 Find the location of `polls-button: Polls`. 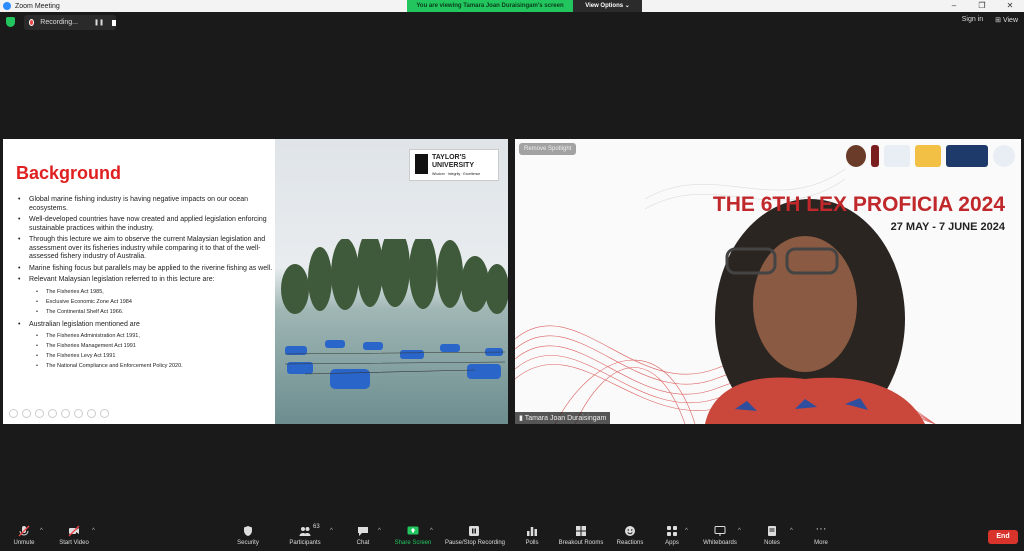

polls-button: Polls is located at coordinates (532, 532).